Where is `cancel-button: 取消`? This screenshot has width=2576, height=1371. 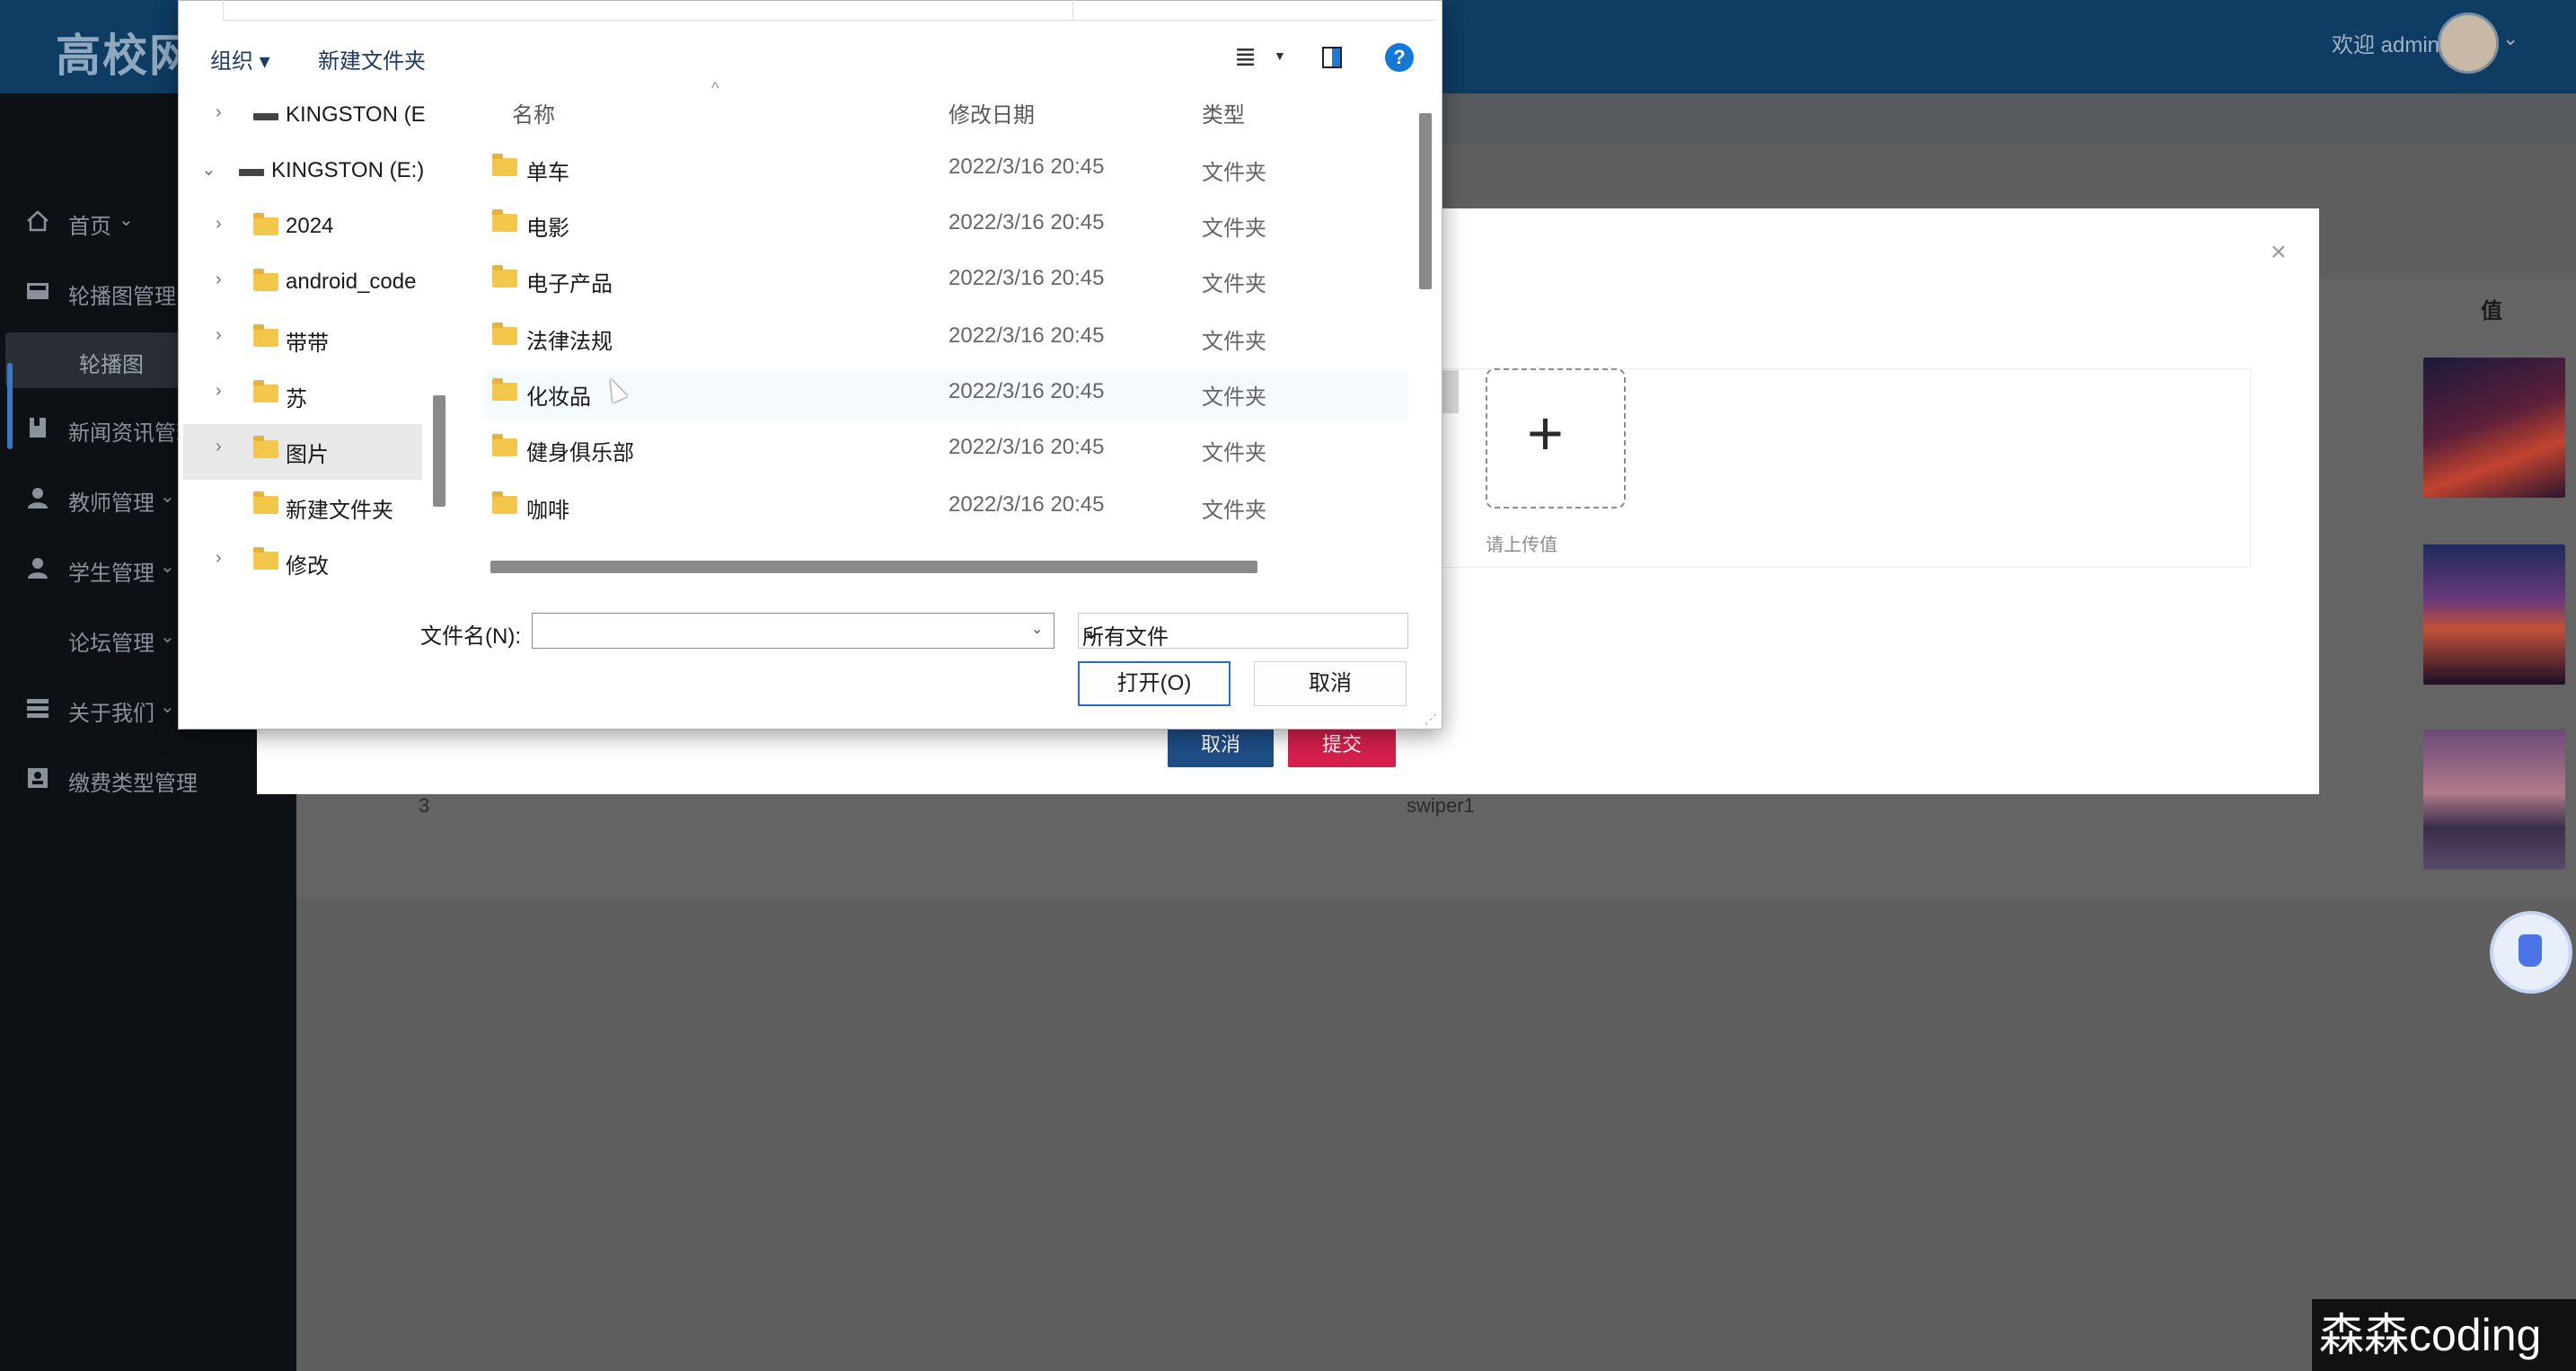 cancel-button: 取消 is located at coordinates (1330, 683).